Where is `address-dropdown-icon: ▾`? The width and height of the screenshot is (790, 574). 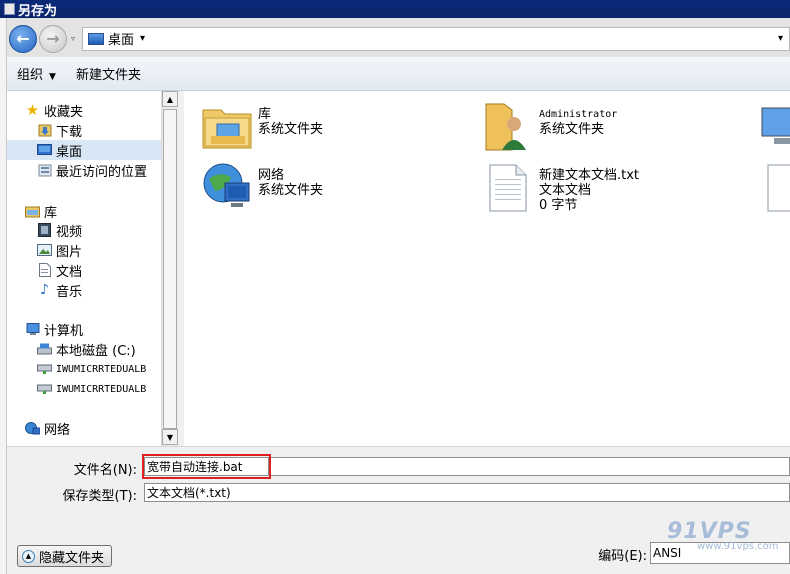
address-dropdown-icon: ▾ is located at coordinates (780, 38).